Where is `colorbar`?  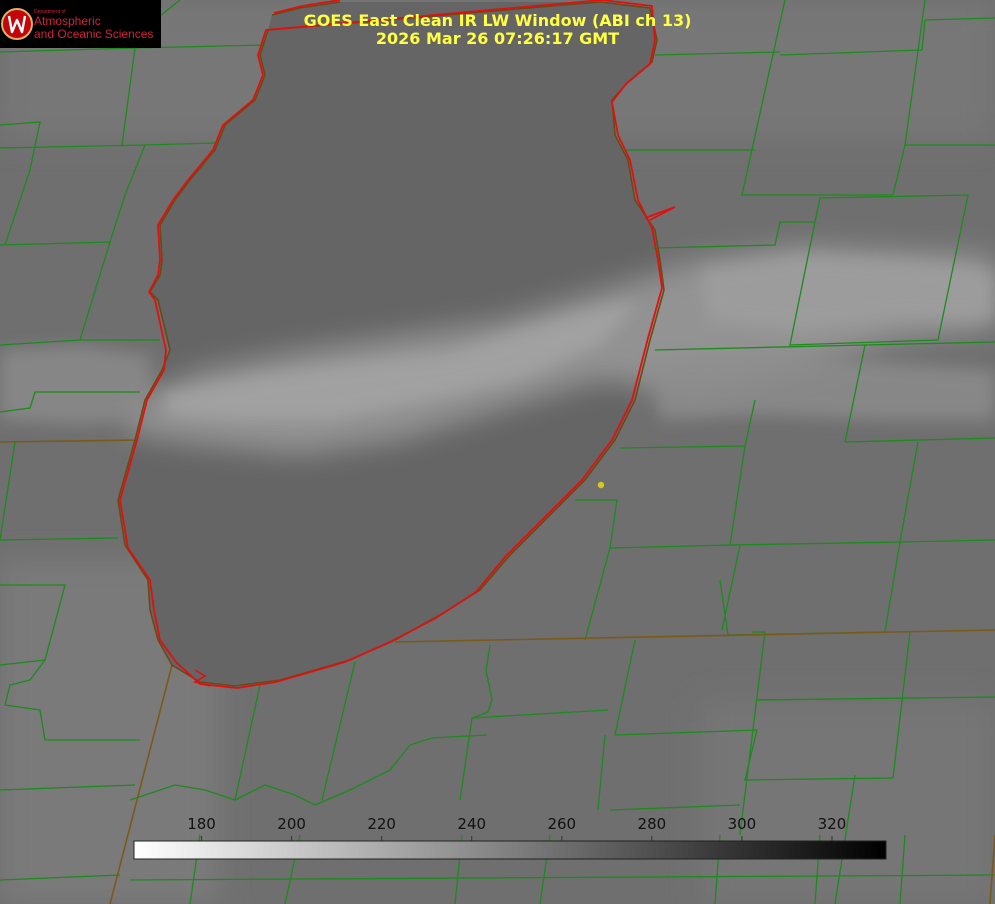 colorbar is located at coordinates (510, 850).